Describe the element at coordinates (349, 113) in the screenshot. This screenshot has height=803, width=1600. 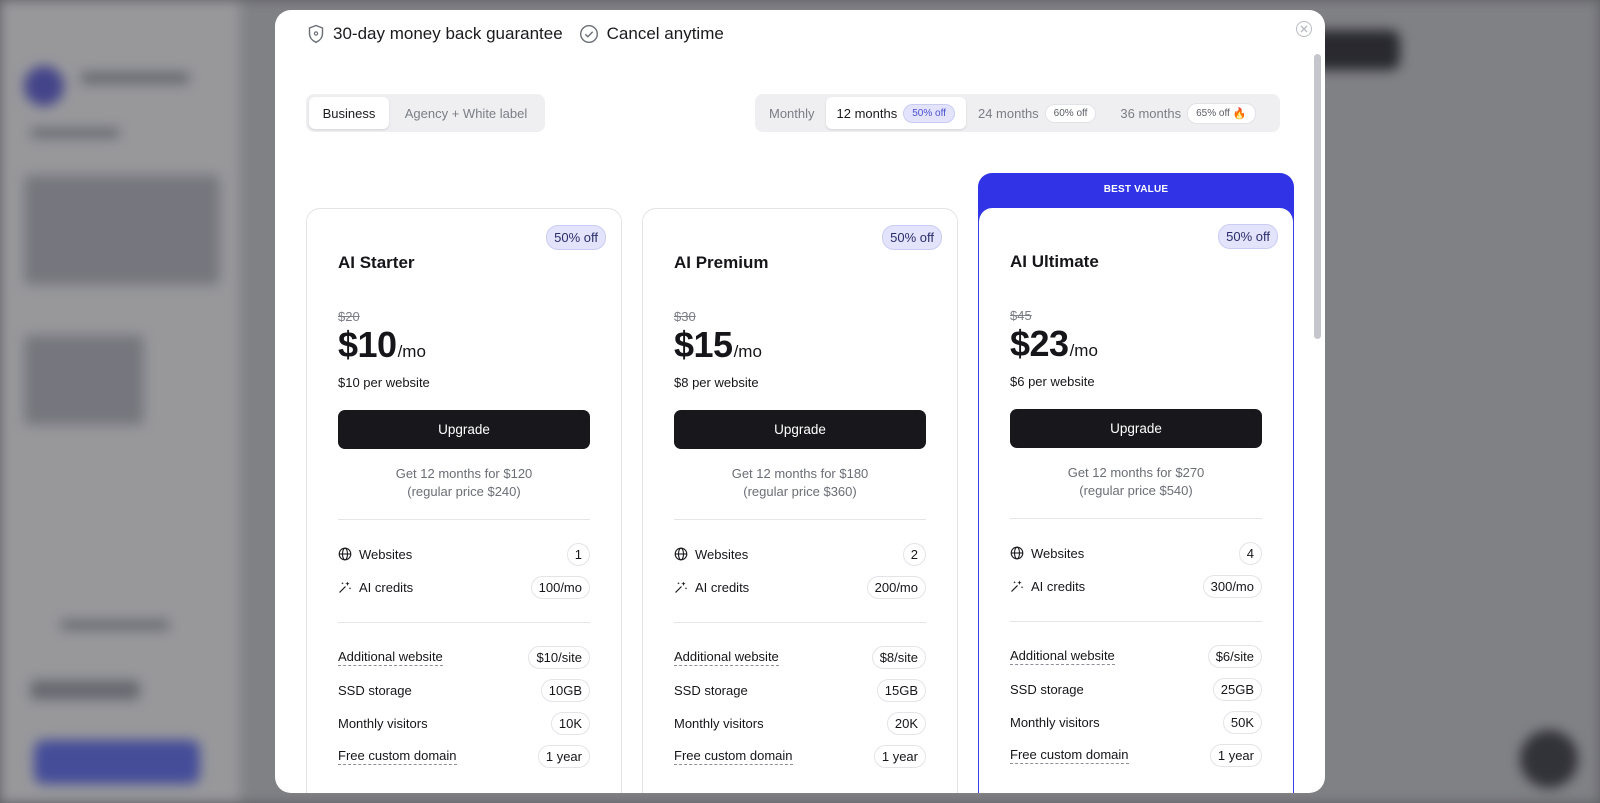
I see `plan-type-business: Business` at that location.